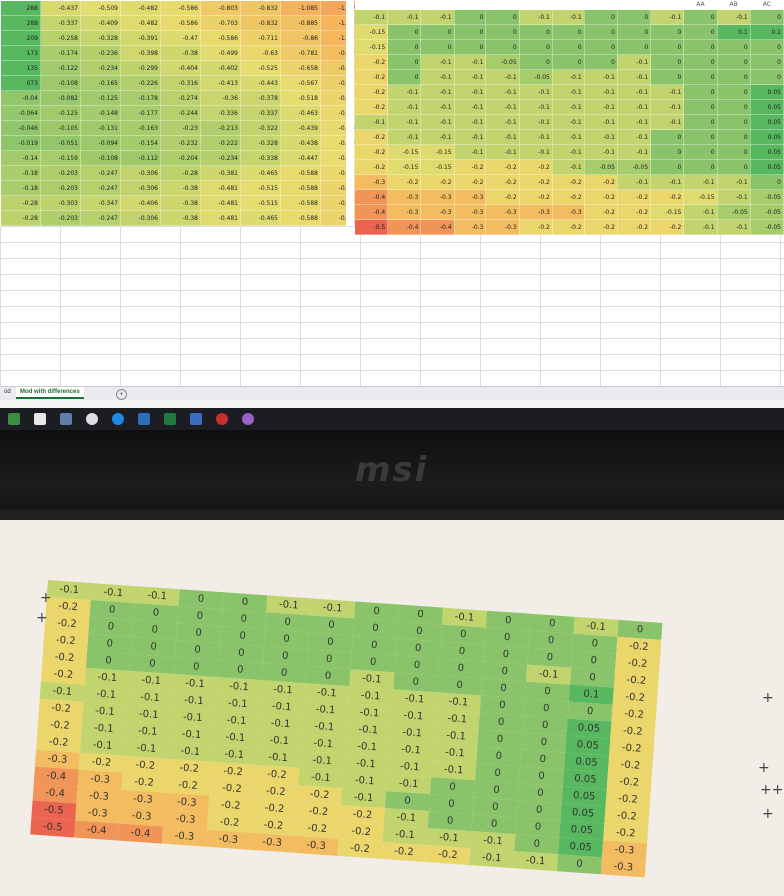 Image resolution: width=784 pixels, height=896 pixels. Describe the element at coordinates (50, 393) in the screenshot. I see `sheet-tab-active: Mod with differences` at that location.